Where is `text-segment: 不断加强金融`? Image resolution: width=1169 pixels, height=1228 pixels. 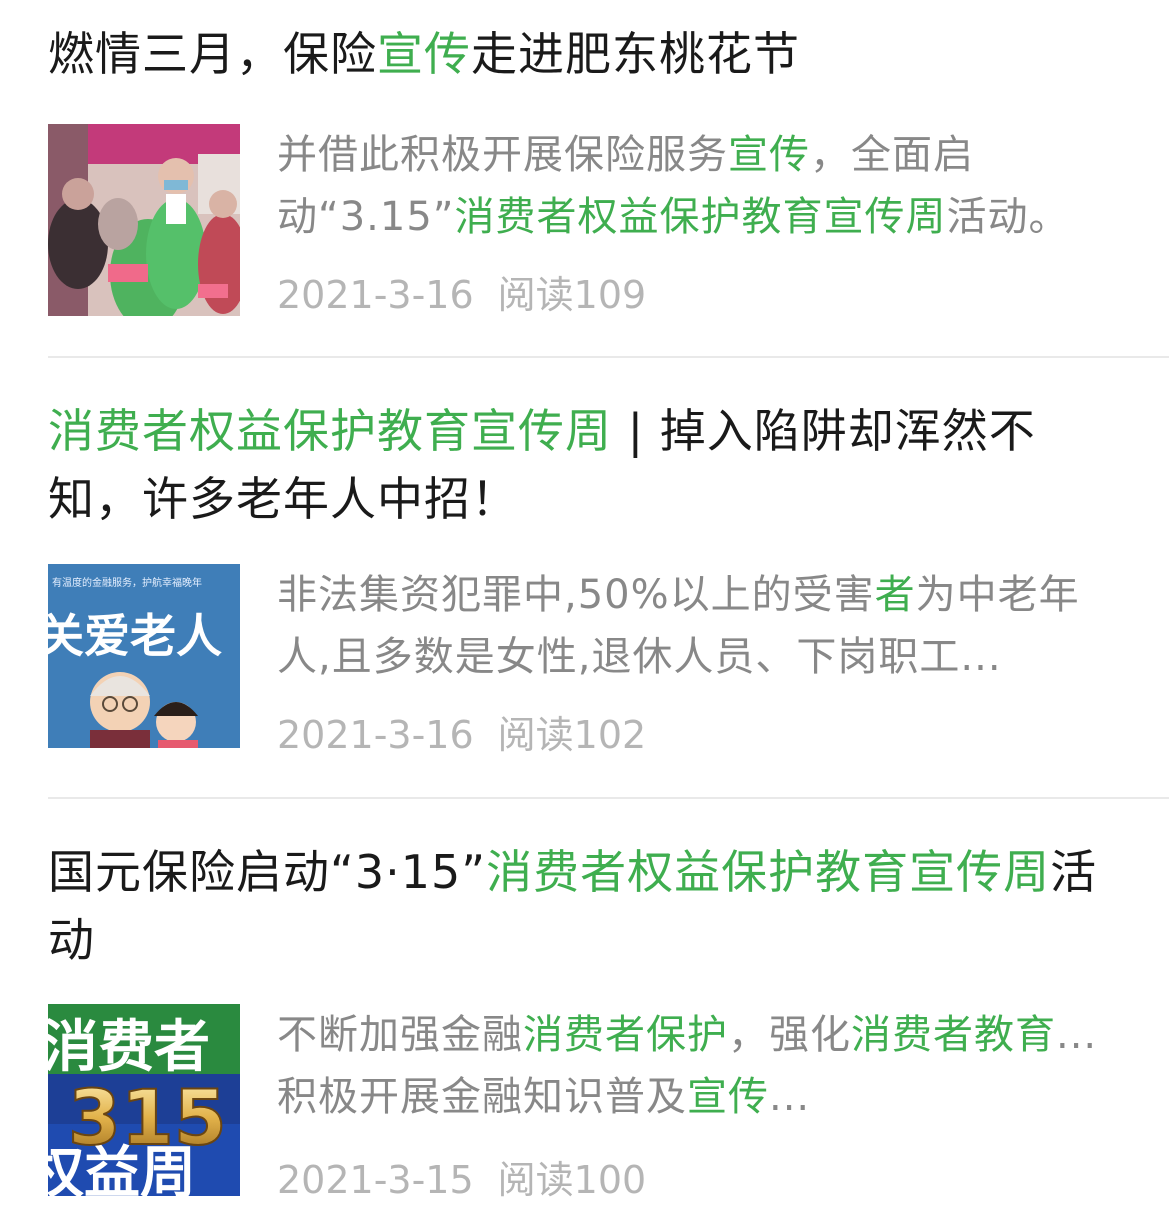 text-segment: 不断加强金融 is located at coordinates (400, 1035).